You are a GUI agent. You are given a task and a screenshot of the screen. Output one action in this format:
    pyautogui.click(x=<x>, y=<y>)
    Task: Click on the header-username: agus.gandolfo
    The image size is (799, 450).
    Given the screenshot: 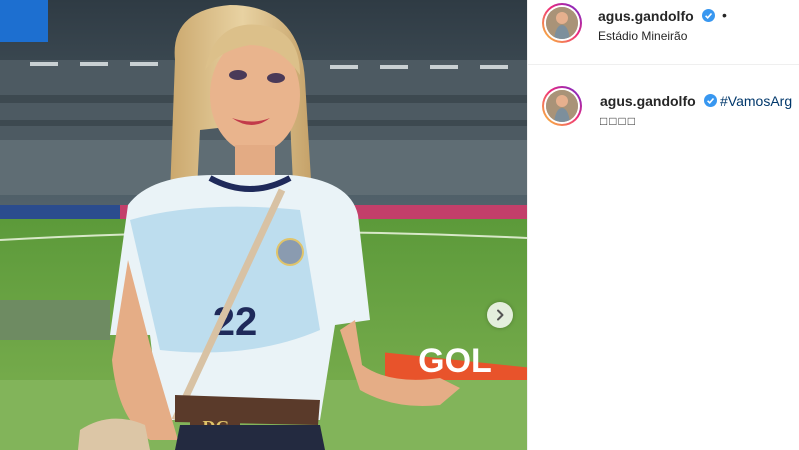 What is the action you would take?
    pyautogui.click(x=646, y=16)
    